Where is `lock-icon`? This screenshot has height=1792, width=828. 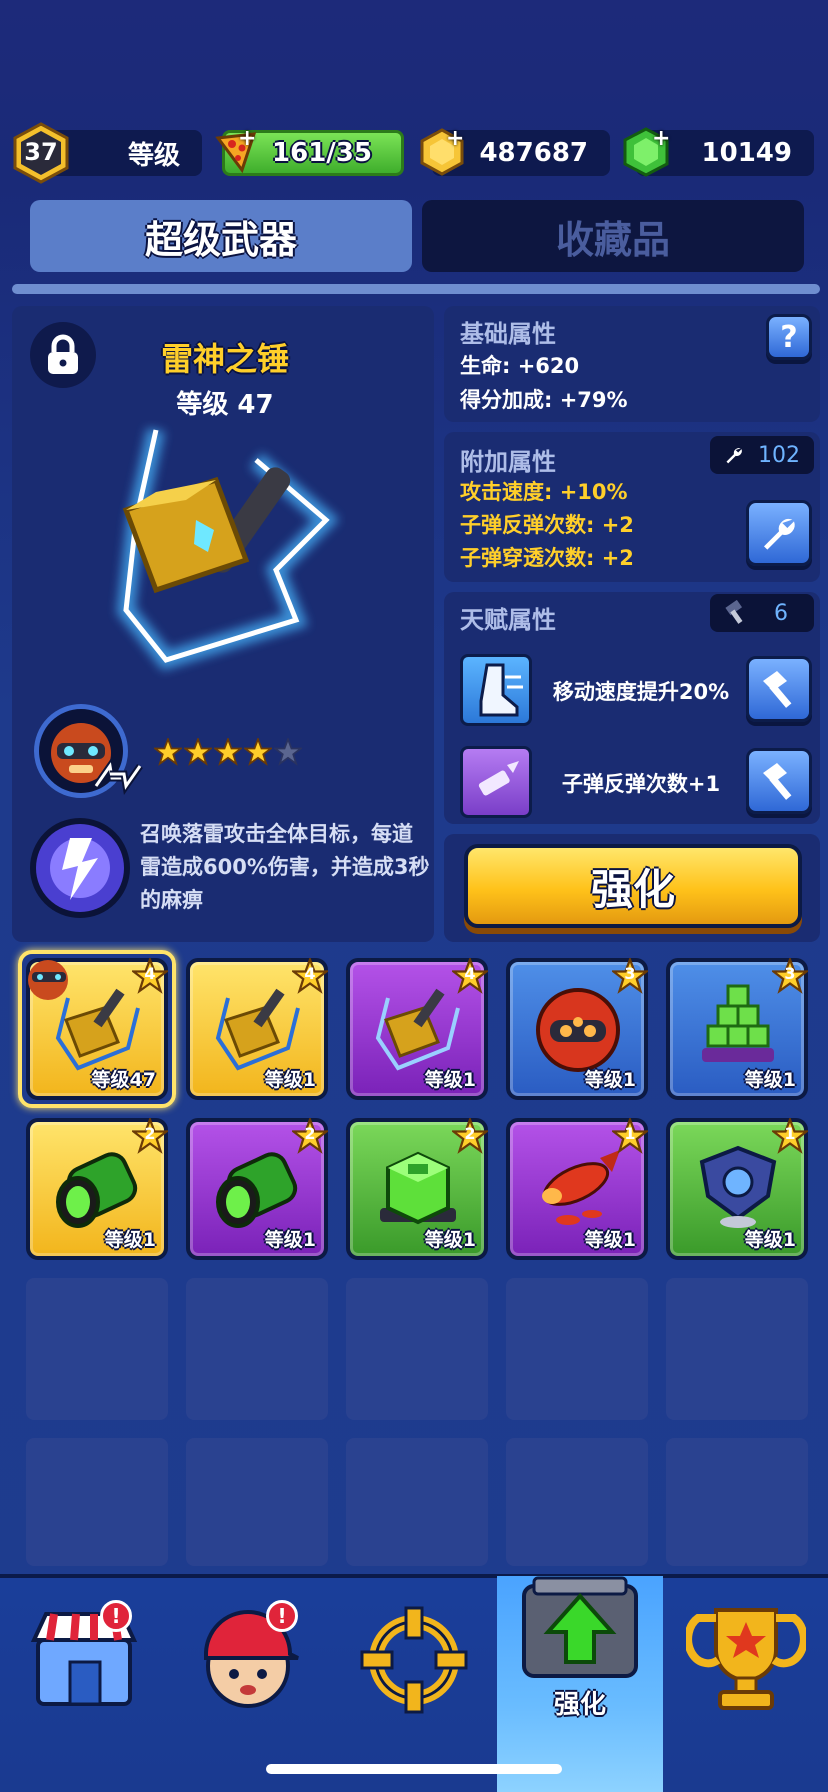
lock-icon is located at coordinates (63, 354).